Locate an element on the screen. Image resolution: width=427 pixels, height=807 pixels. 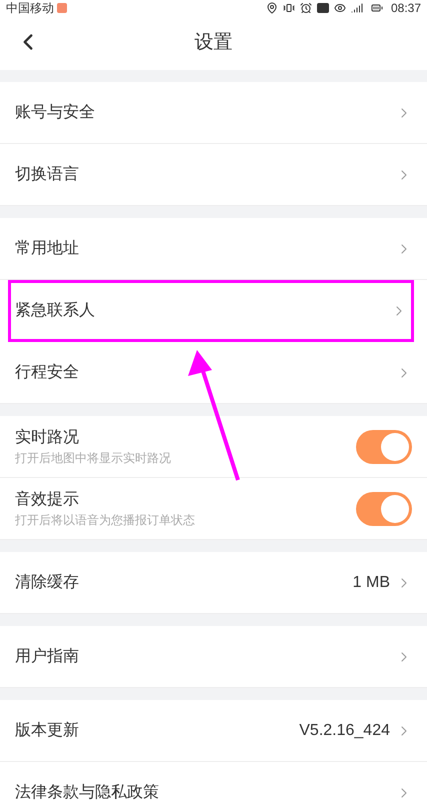
carrier-name: 中国移动 is located at coordinates (30, 8).